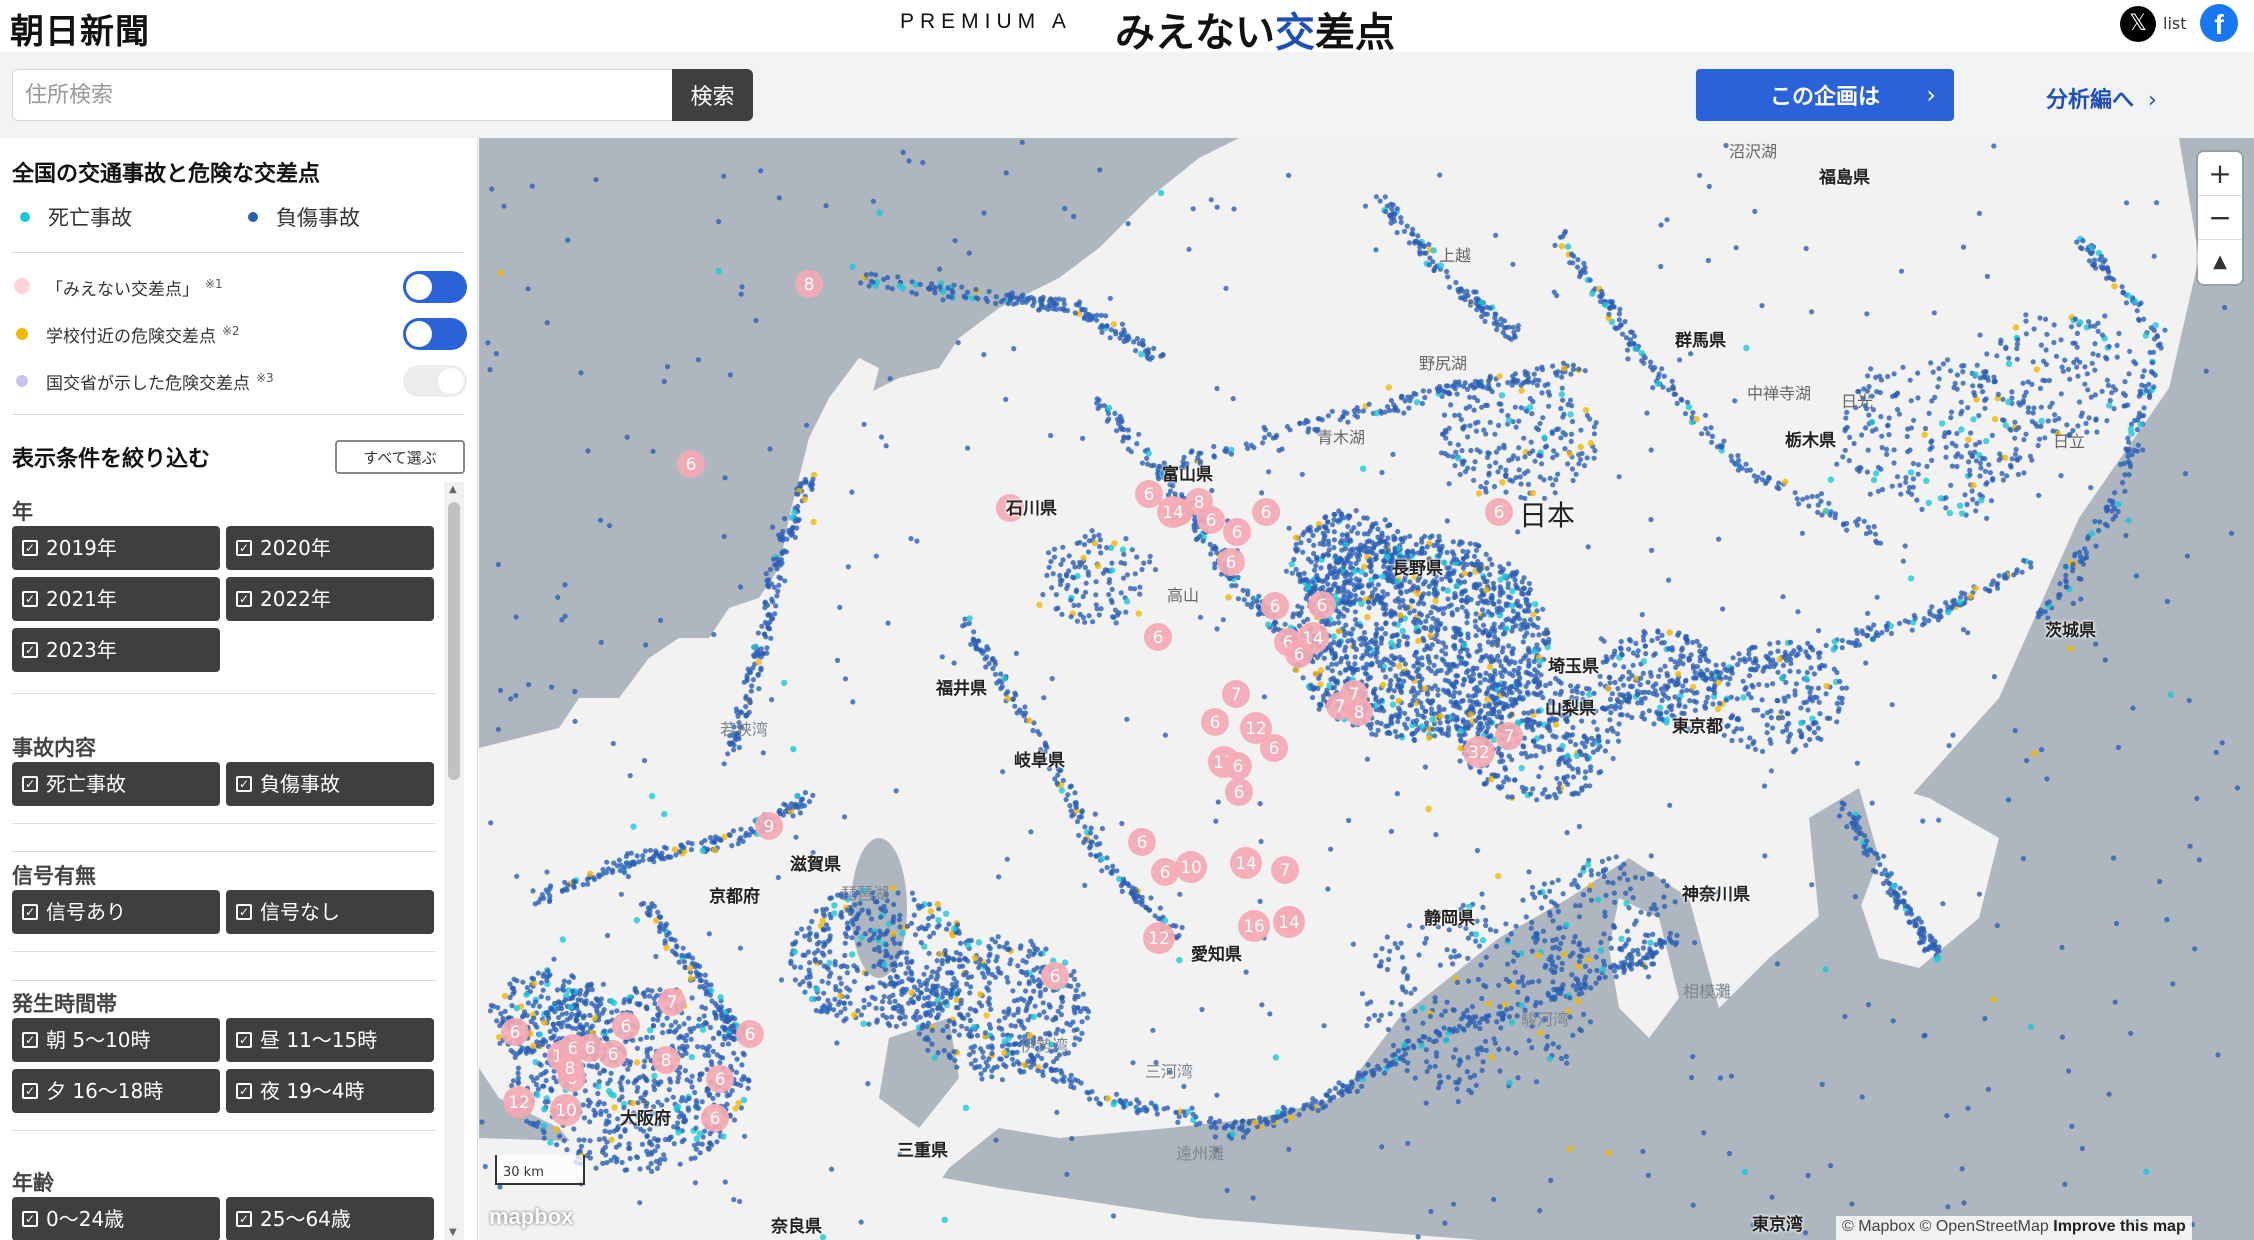  What do you see at coordinates (330, 548) in the screenshot?
I see `chip-year-2020: ✓ 2020年` at bounding box center [330, 548].